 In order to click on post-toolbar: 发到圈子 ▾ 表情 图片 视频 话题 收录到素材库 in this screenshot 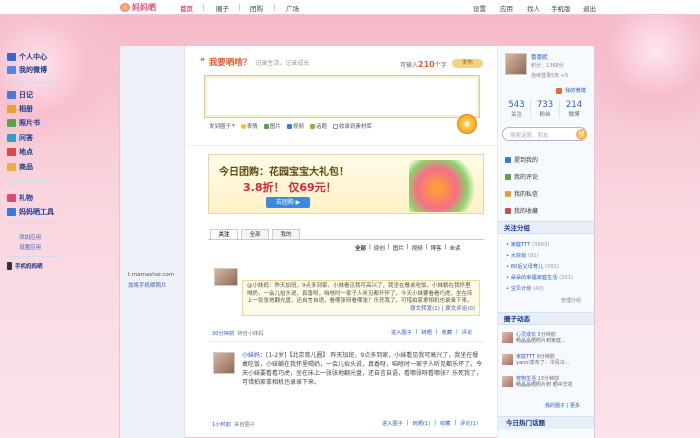, I will do `click(290, 126)`.